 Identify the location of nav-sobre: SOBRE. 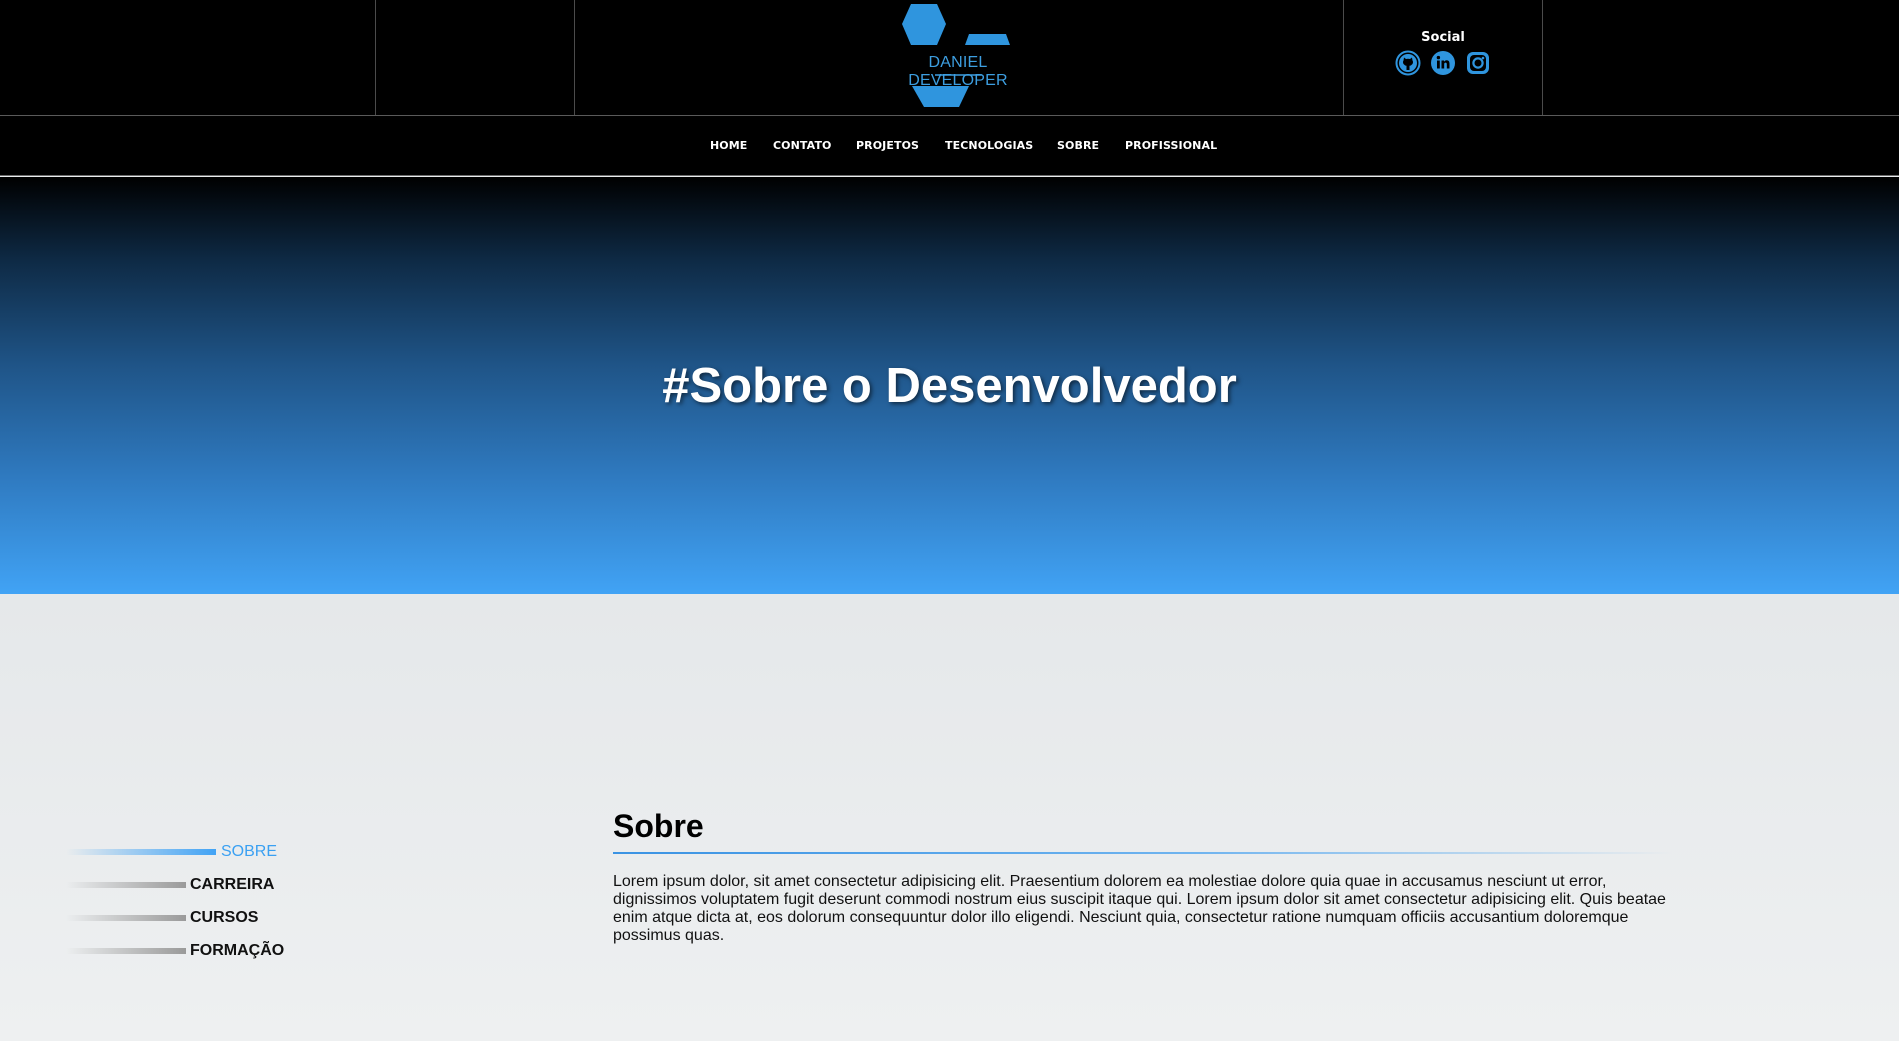
(1078, 145).